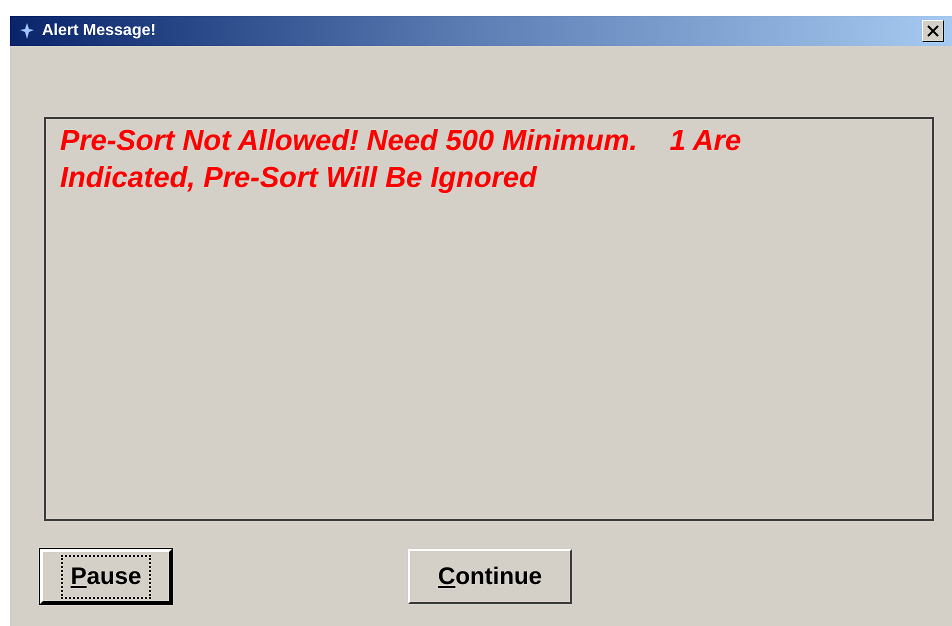  I want to click on dialog-button: Continue, so click(490, 576).